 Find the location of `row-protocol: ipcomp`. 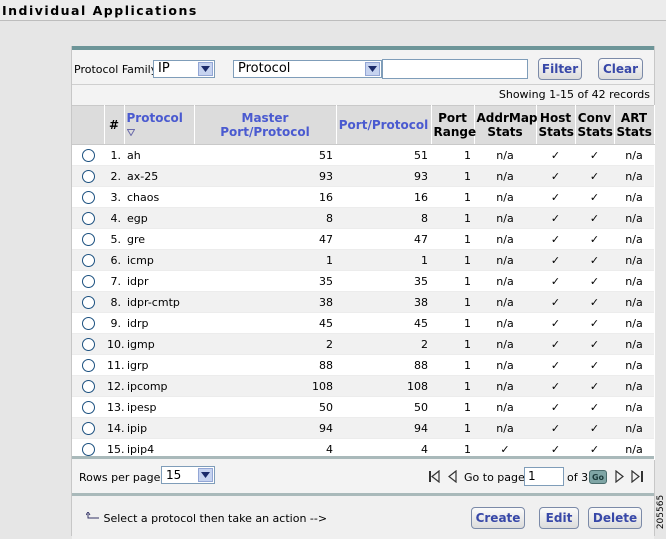

row-protocol: ipcomp is located at coordinates (159, 386).